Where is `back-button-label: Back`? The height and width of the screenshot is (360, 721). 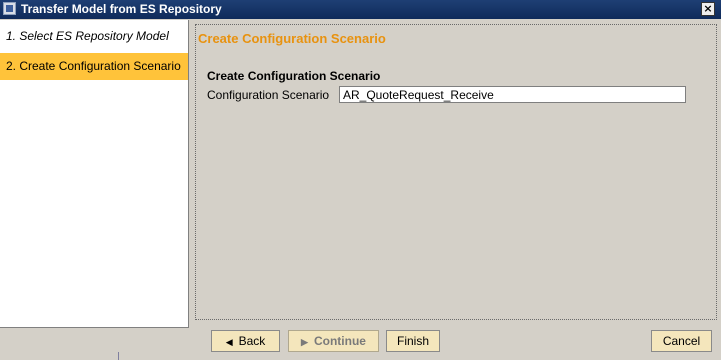
back-button-label: Back is located at coordinates (252, 341).